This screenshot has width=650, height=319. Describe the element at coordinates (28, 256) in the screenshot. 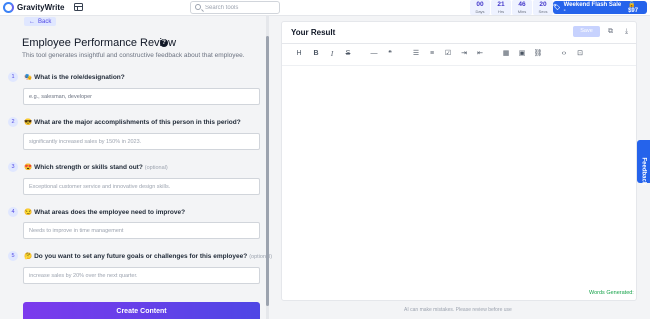

I see `question-emoji: 🤔` at that location.